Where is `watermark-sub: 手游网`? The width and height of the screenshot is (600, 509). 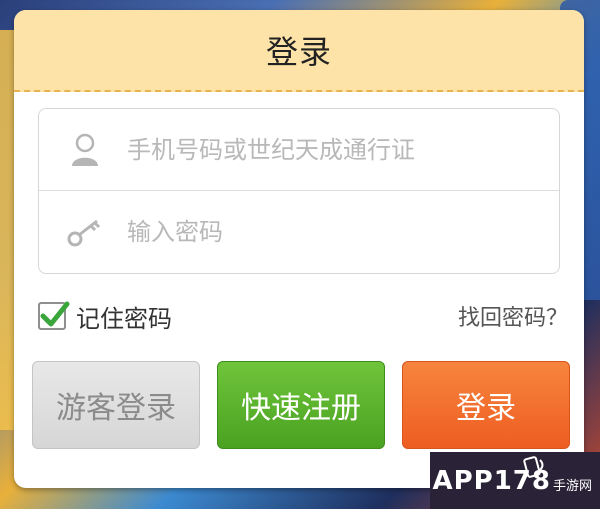
watermark-sub: 手游网 is located at coordinates (572, 486).